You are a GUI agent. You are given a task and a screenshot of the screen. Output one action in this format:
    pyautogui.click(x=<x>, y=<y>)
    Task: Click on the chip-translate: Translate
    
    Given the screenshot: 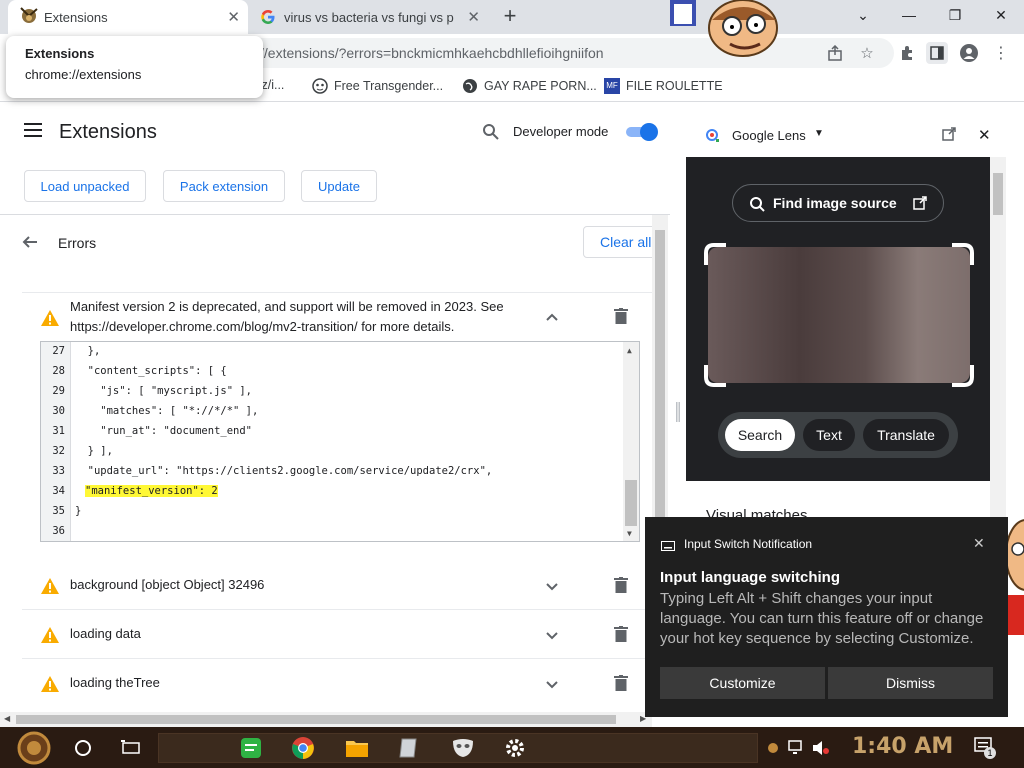 What is the action you would take?
    pyautogui.click(x=906, y=435)
    